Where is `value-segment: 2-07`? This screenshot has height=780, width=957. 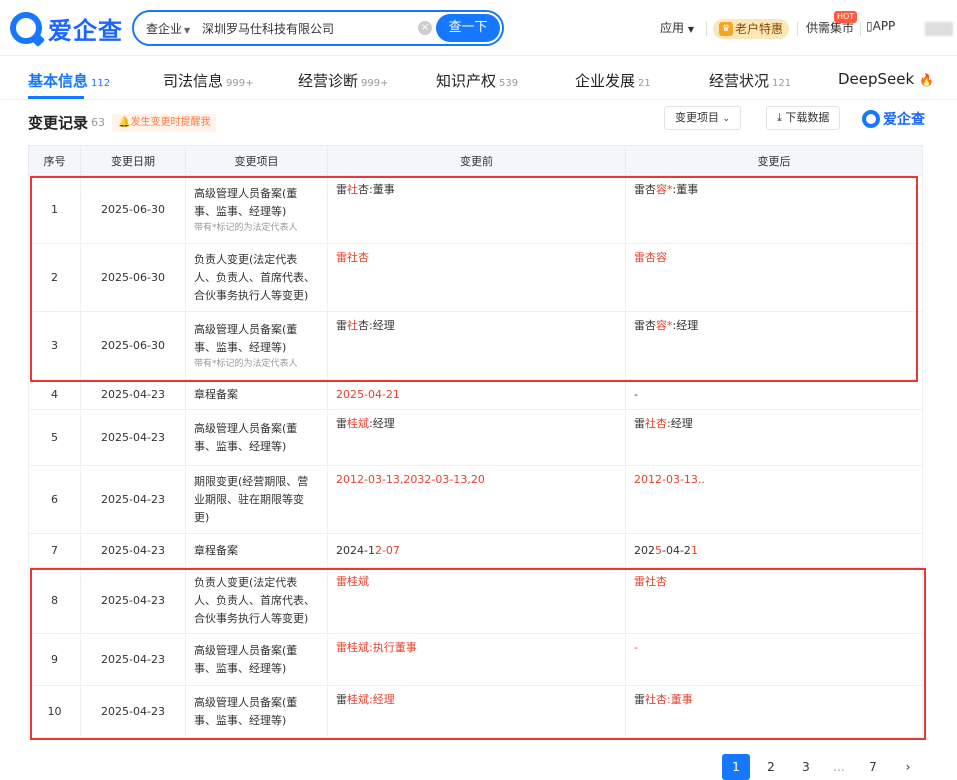 value-segment: 2-07 is located at coordinates (387, 550).